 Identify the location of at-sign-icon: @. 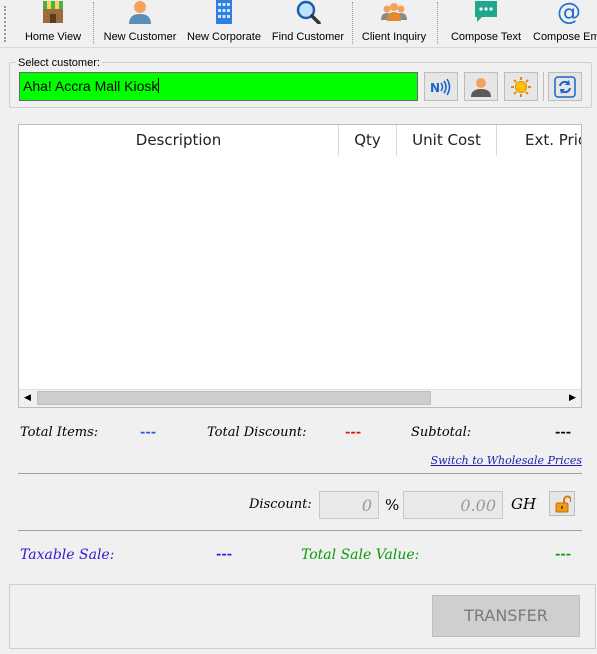
(569, 12).